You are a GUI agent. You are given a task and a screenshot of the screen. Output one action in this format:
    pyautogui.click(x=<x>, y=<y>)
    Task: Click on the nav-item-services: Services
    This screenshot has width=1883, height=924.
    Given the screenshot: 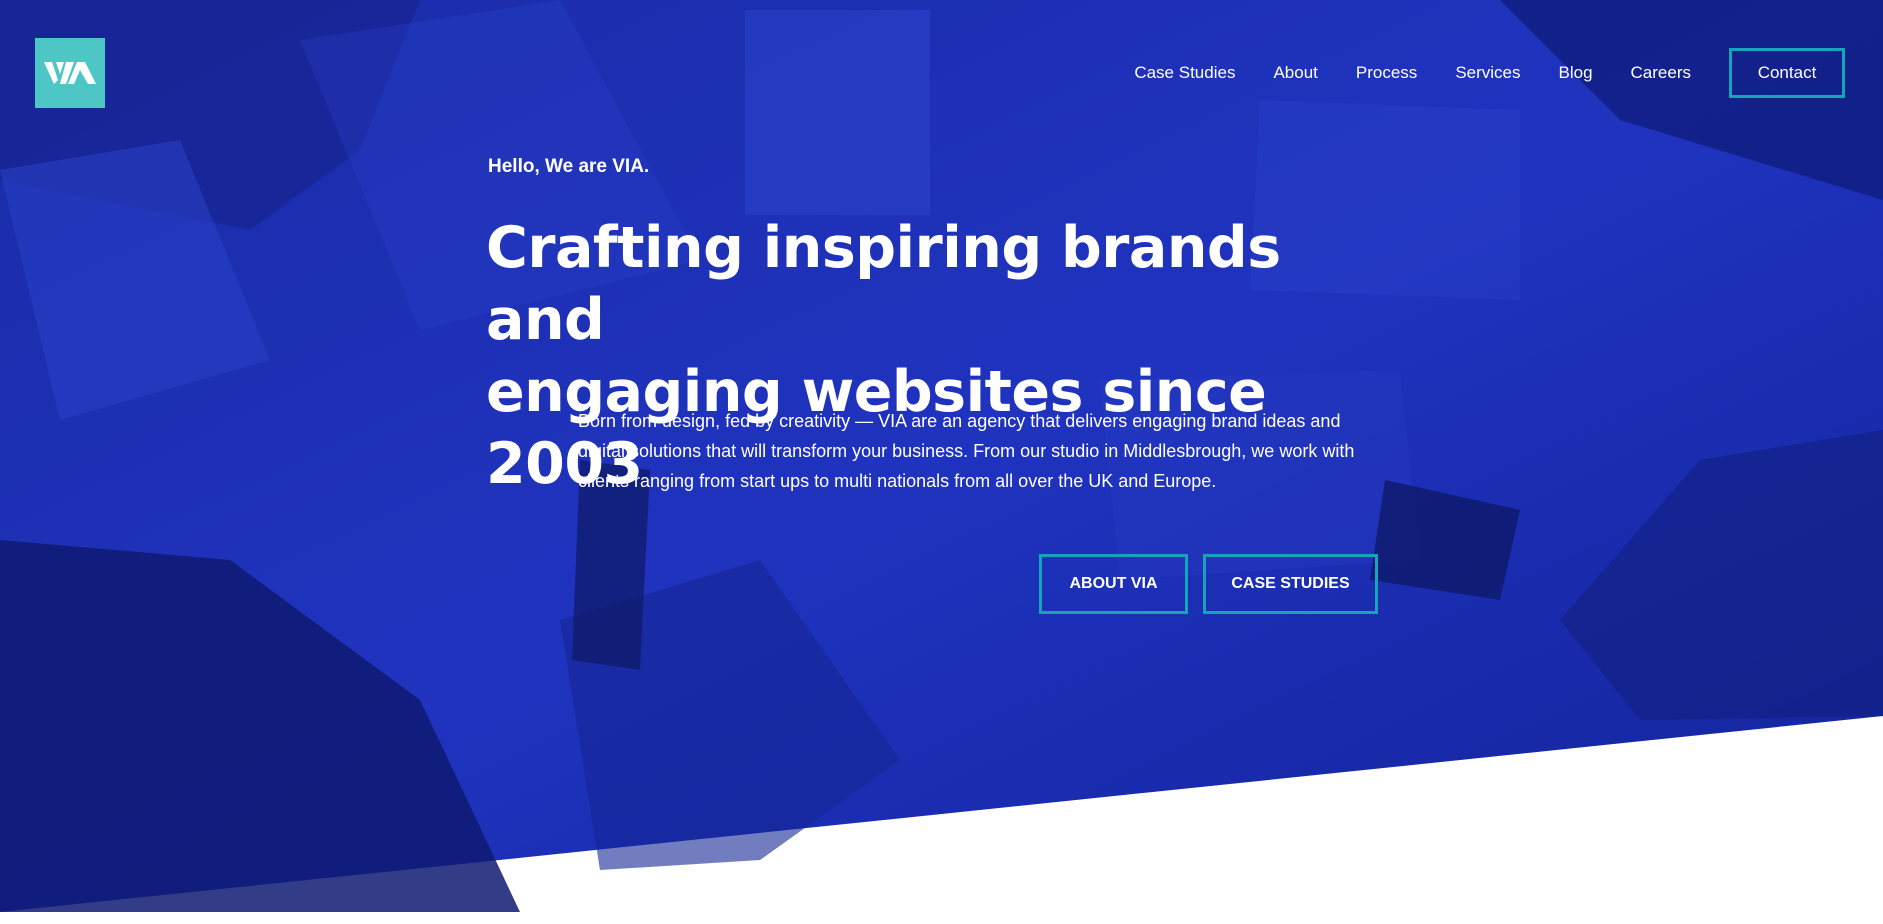 What is the action you would take?
    pyautogui.click(x=1487, y=73)
    